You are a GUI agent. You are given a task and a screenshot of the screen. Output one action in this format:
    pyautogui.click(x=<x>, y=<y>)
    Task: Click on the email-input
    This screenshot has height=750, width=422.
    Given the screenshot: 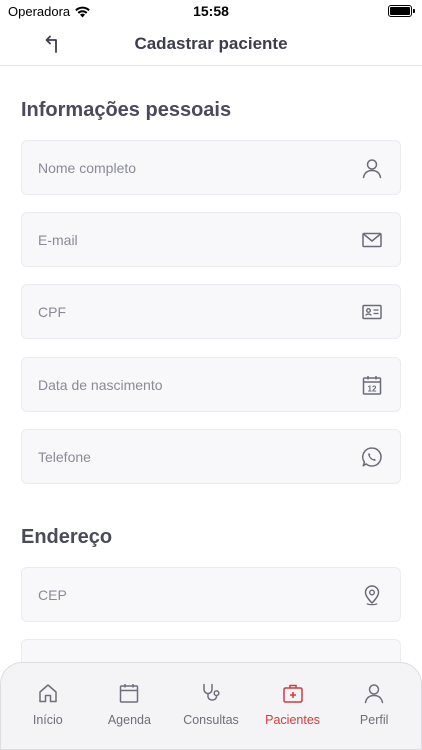 What is the action you would take?
    pyautogui.click(x=188, y=239)
    